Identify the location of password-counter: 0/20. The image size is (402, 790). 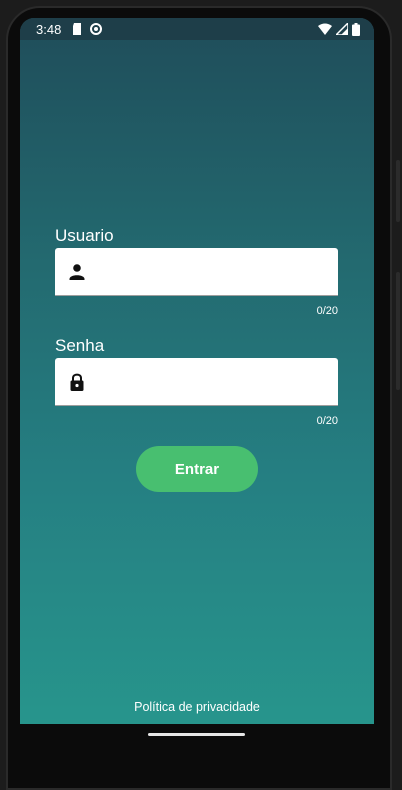
(327, 421).